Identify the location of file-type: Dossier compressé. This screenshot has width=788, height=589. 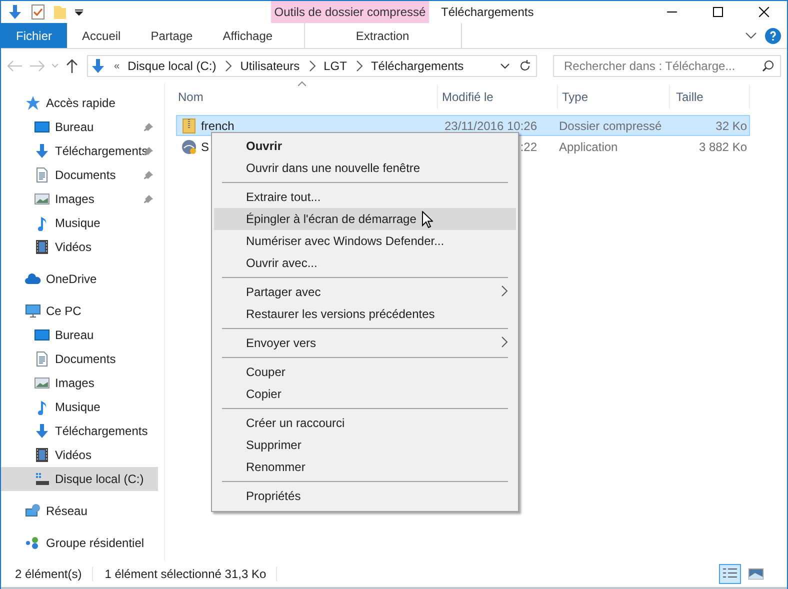
(610, 125).